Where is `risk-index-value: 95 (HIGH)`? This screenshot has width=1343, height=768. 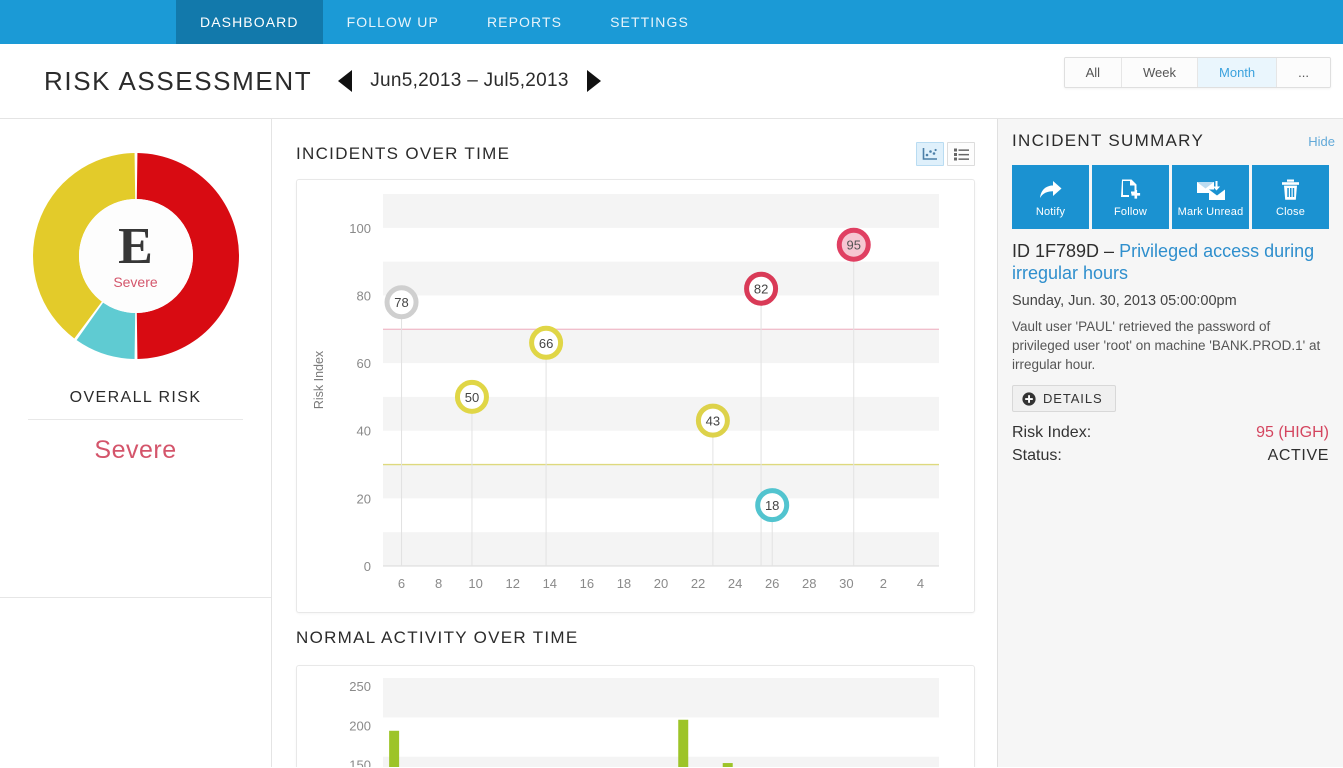
risk-index-value: 95 (HIGH) is located at coordinates (1292, 433).